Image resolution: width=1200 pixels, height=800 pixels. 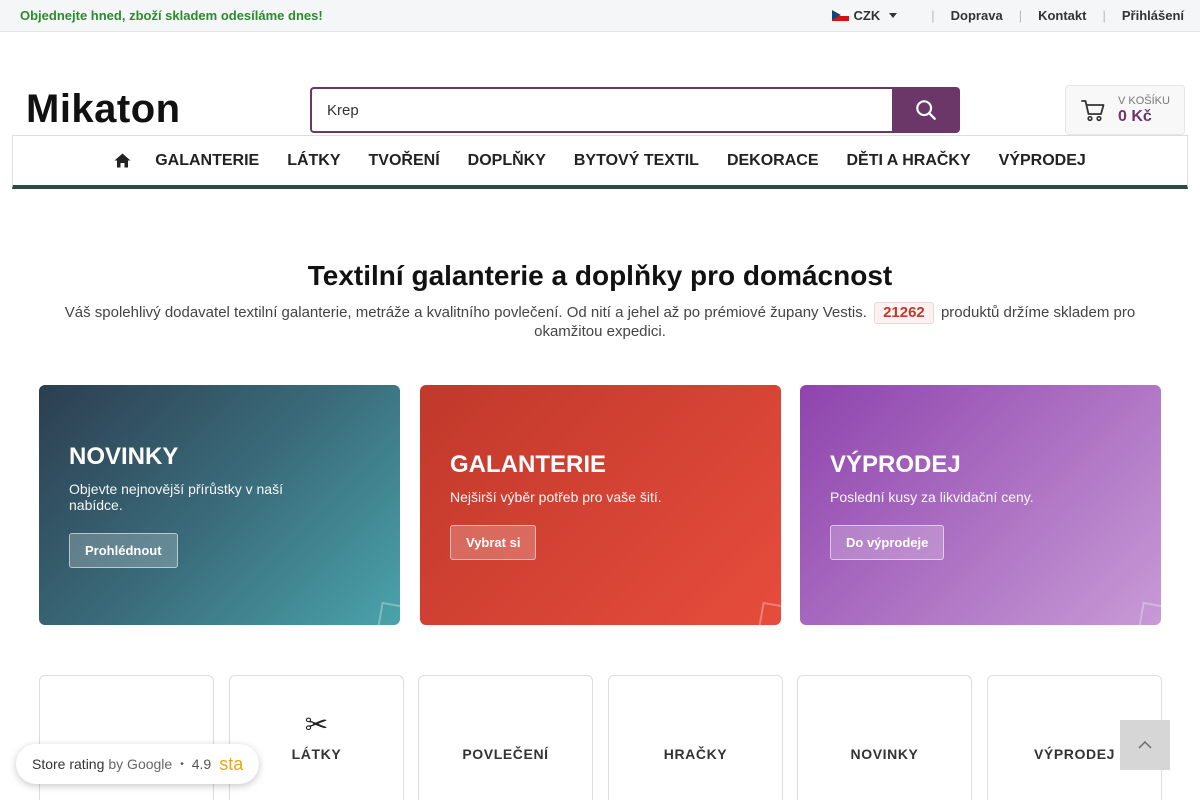 I want to click on back-to-top-button, so click(x=1145, y=745).